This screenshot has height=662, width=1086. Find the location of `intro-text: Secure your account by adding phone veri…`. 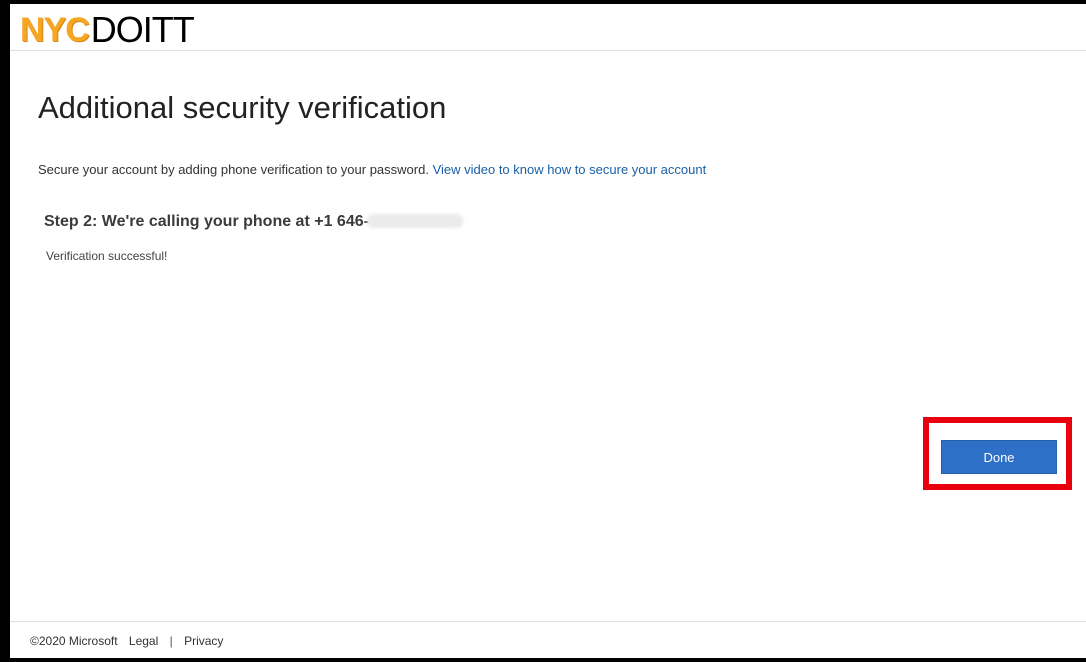

intro-text: Secure your account by adding phone veri… is located at coordinates (233, 169).